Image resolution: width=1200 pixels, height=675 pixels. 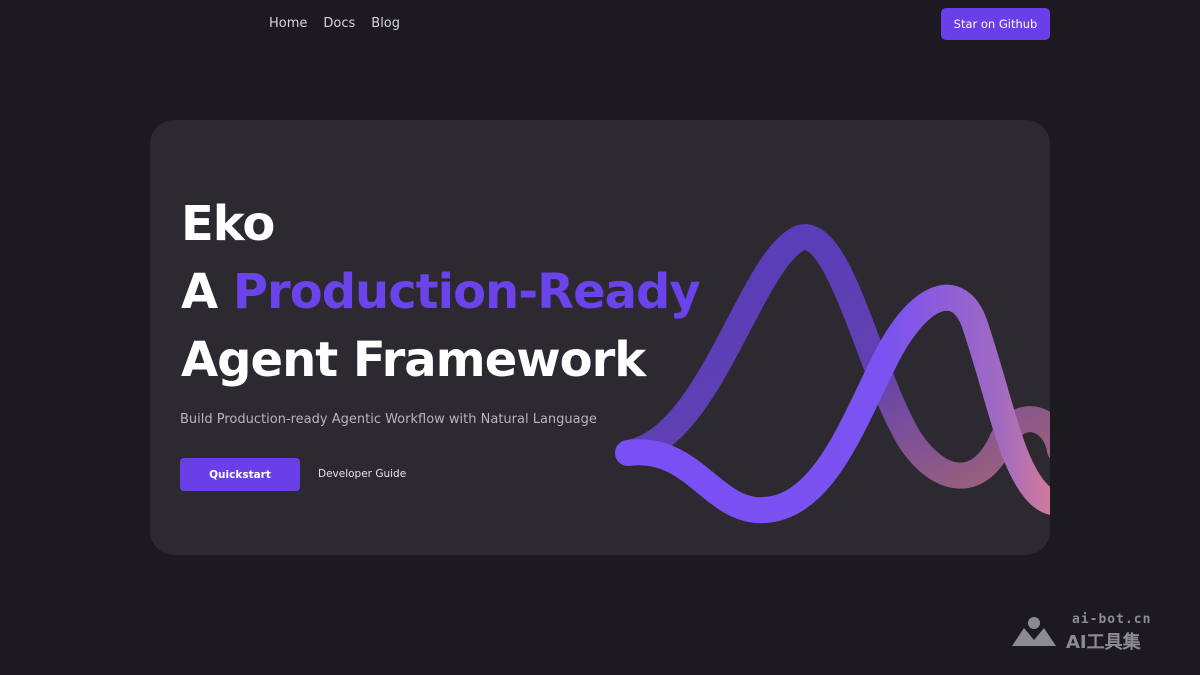 What do you see at coordinates (466, 292) in the screenshot?
I see `hero-title-accent: Production-Ready` at bounding box center [466, 292].